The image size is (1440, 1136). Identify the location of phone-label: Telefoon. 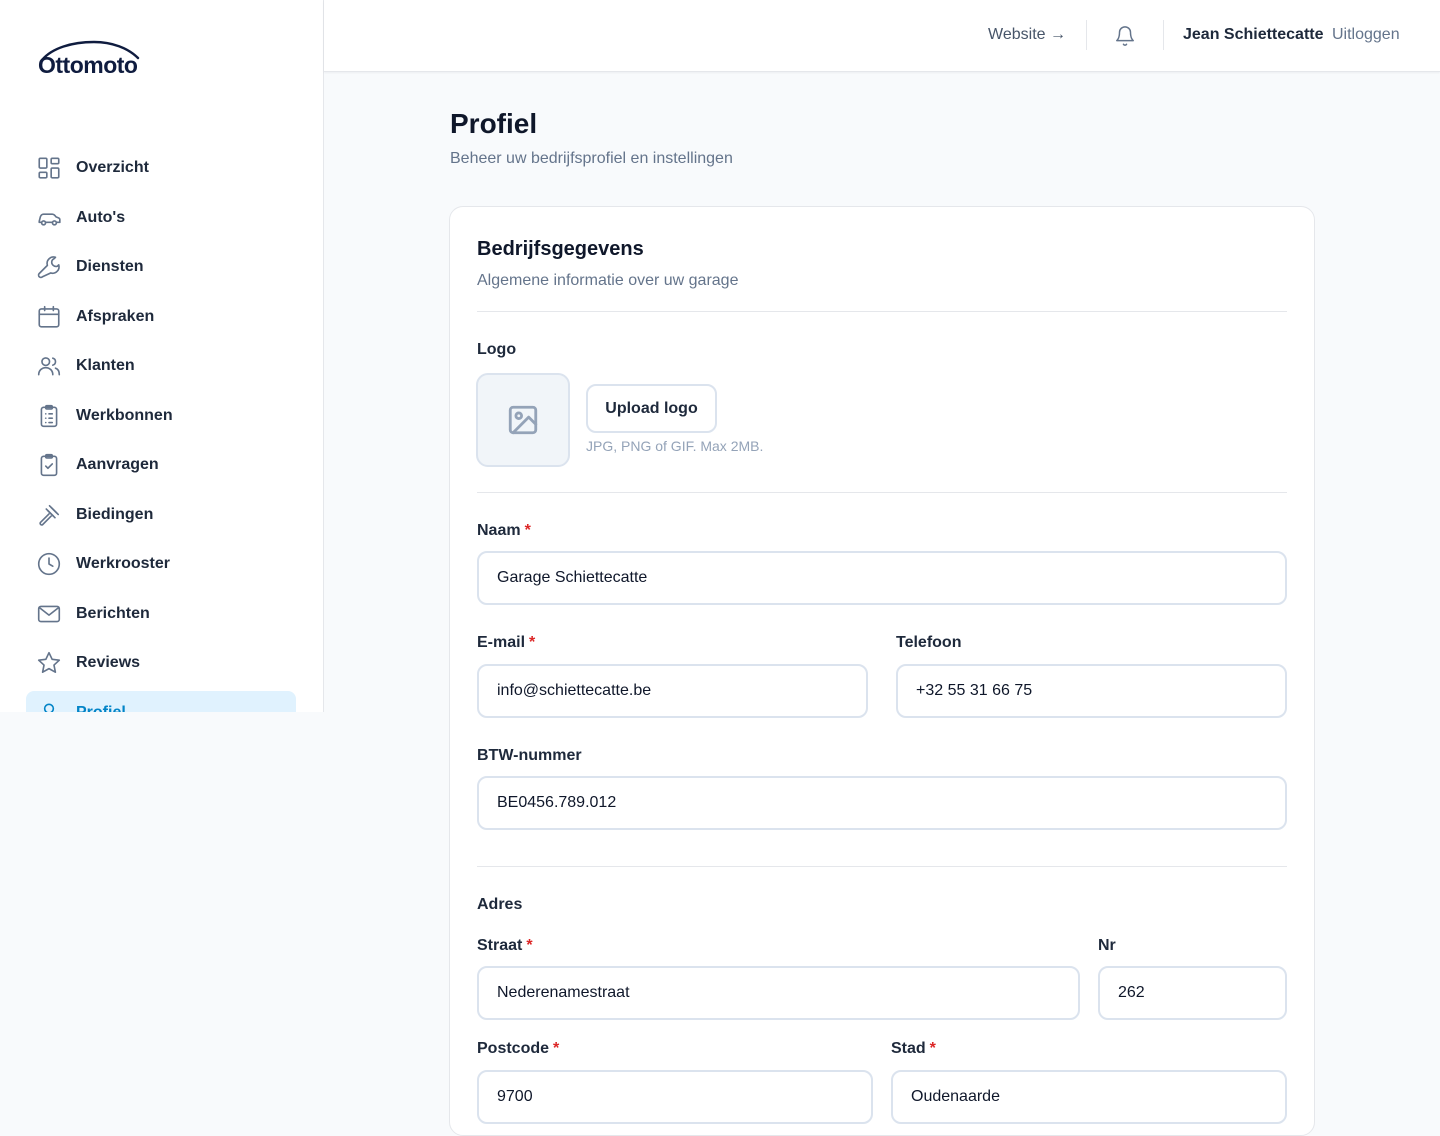
(929, 642).